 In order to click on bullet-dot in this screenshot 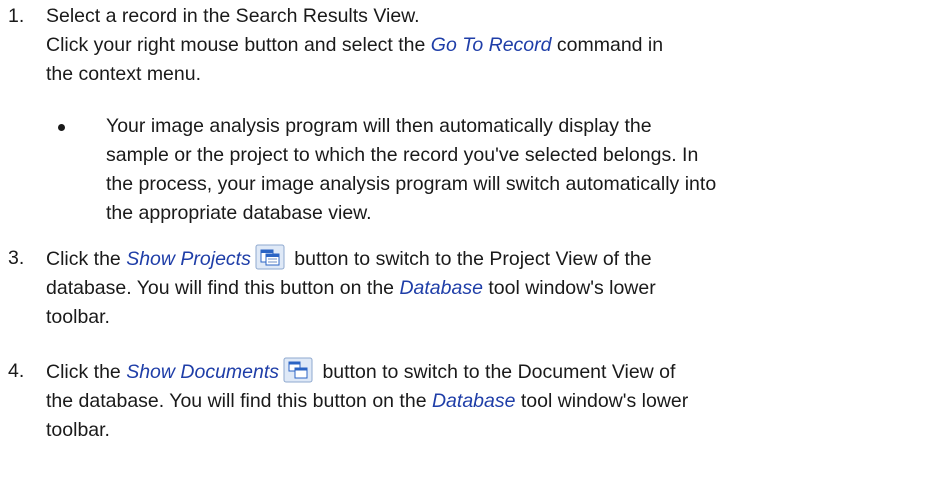, I will do `click(61, 127)`.